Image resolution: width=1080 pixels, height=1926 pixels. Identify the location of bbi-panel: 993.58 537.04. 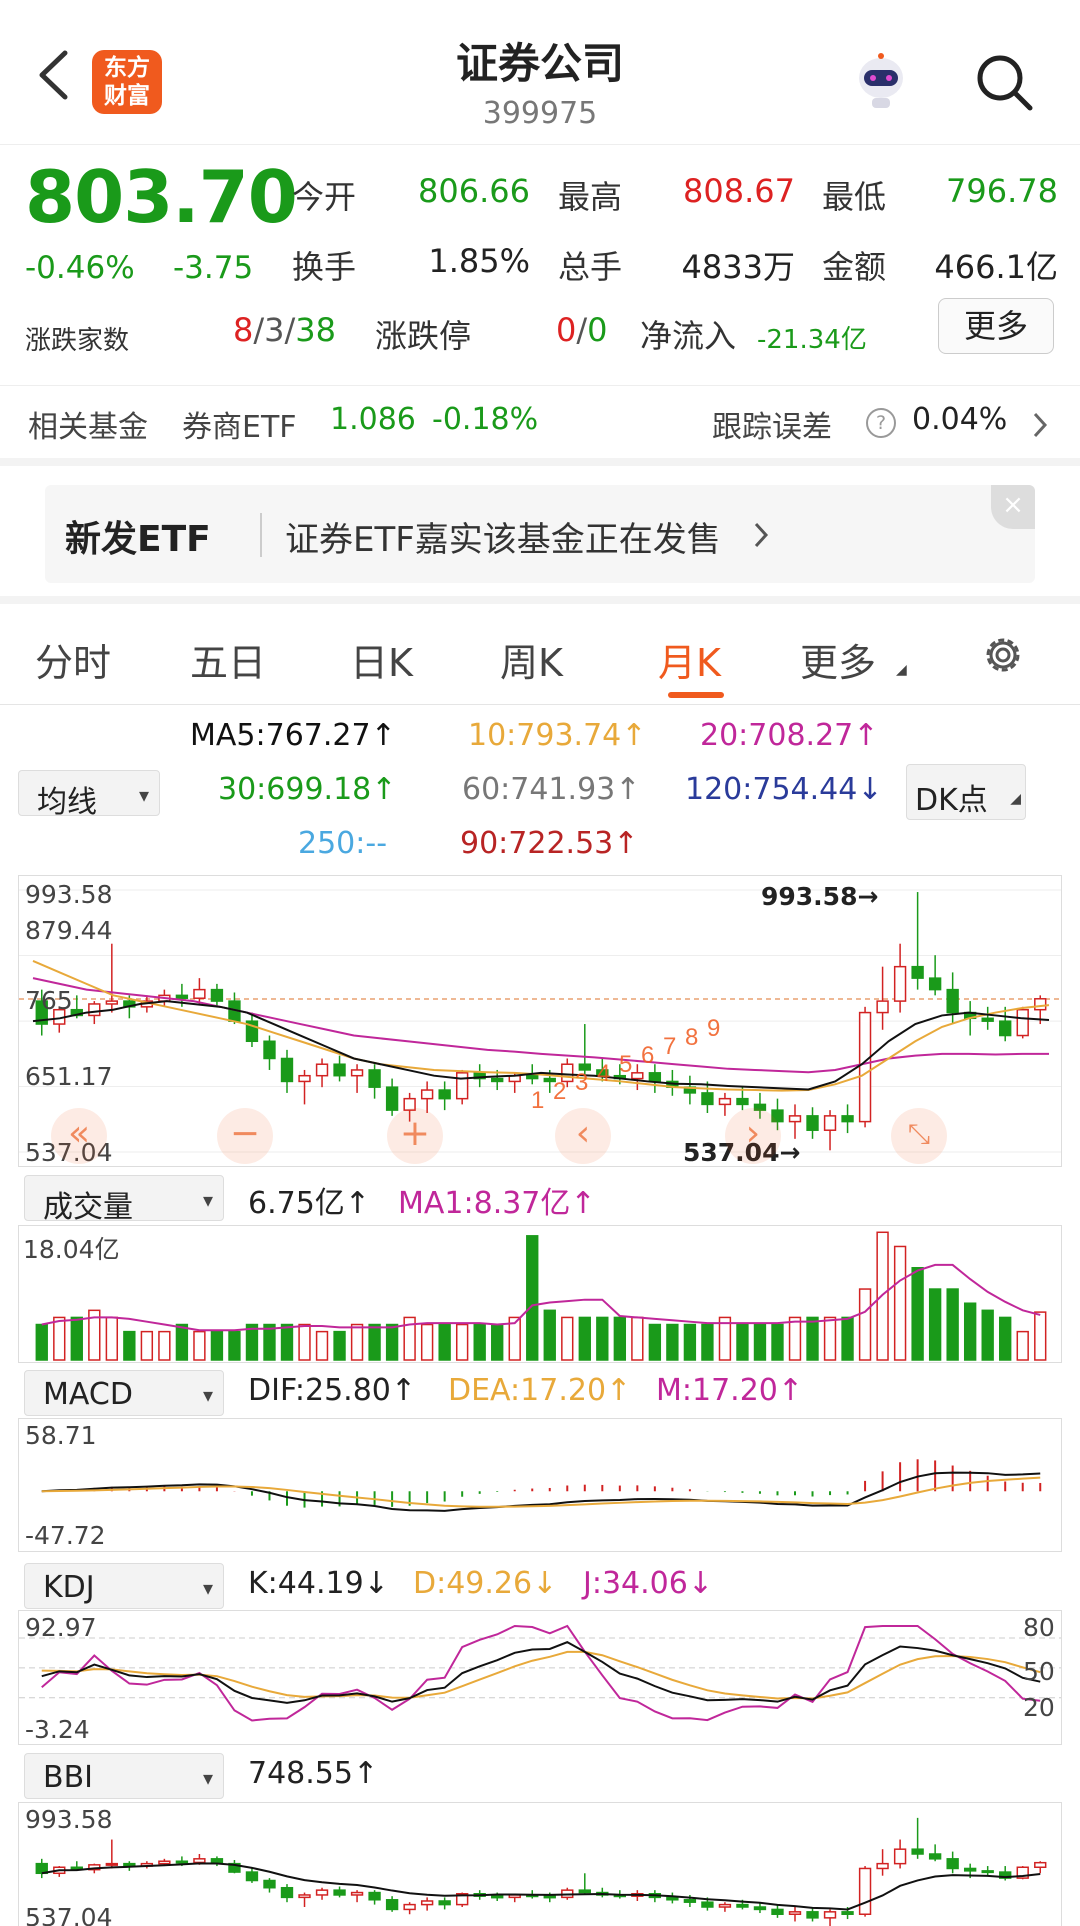
(540, 1864).